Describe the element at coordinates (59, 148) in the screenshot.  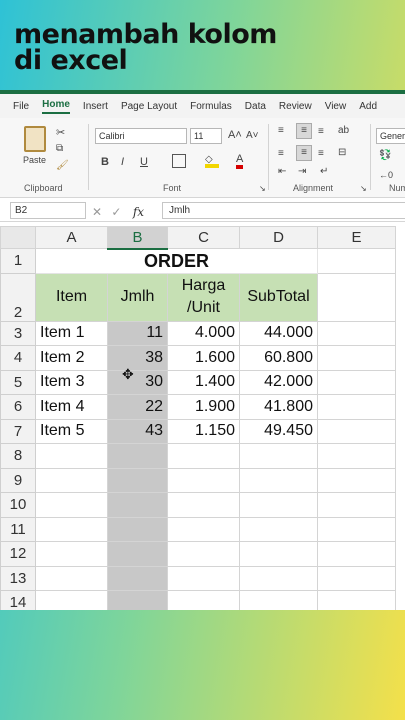
I see `copy-icon: ⧉` at that location.